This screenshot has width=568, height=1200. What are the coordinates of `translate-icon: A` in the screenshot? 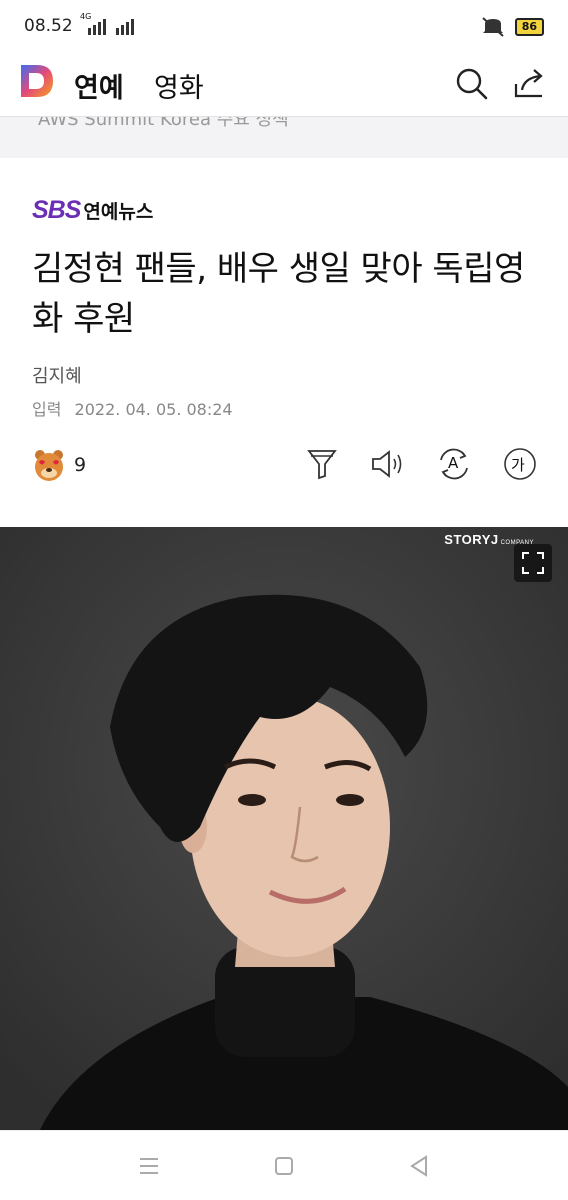 It's located at (454, 464).